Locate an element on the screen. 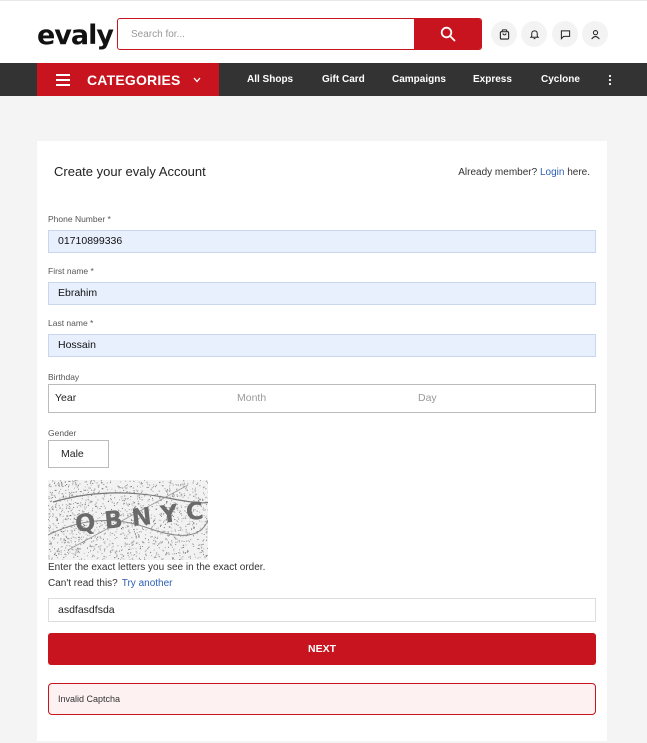 The width and height of the screenshot is (647, 743). top-header: evaly is located at coordinates (323, 31).